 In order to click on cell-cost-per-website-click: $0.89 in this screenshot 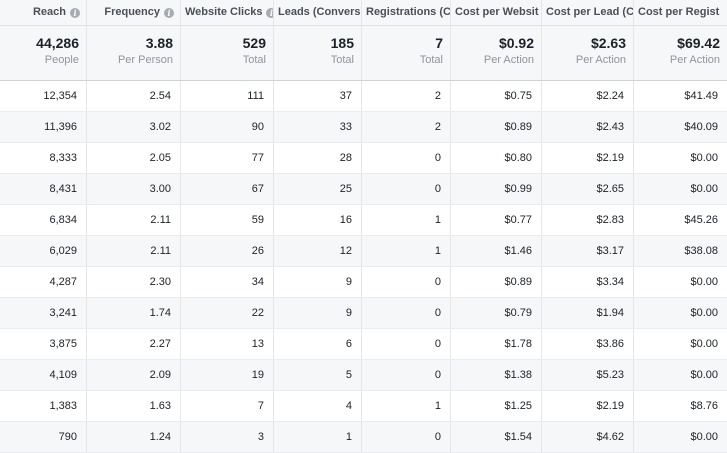, I will do `click(496, 127)`.